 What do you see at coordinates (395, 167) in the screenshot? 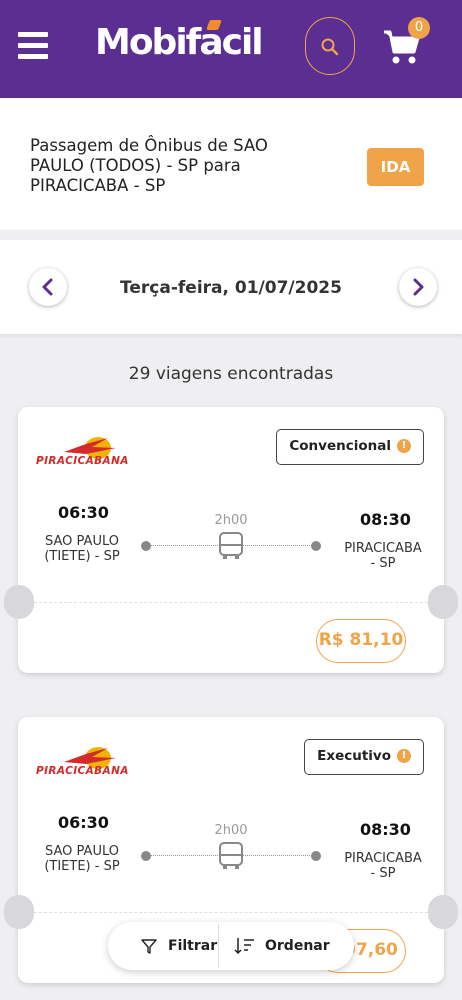
I see `direction-badge: IDA` at bounding box center [395, 167].